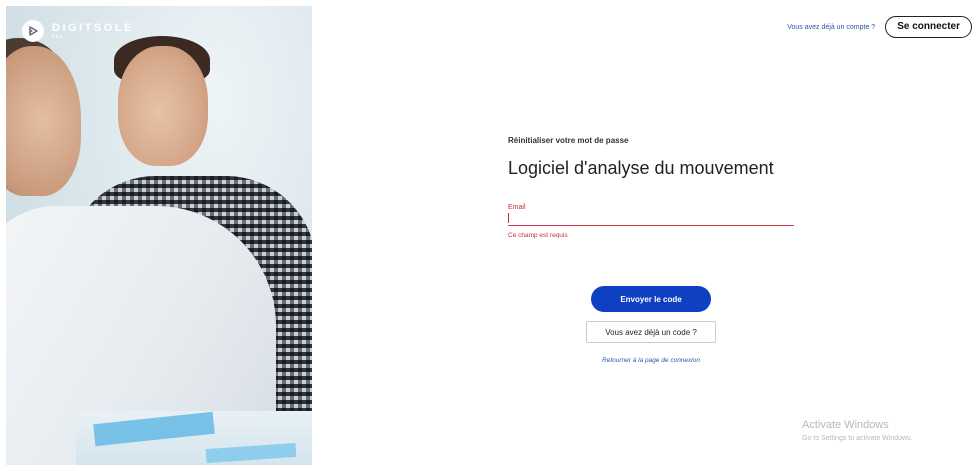 The image size is (976, 465). What do you see at coordinates (568, 140) in the screenshot?
I see `form-subtitle: Réinitialiser votre mot de passe` at bounding box center [568, 140].